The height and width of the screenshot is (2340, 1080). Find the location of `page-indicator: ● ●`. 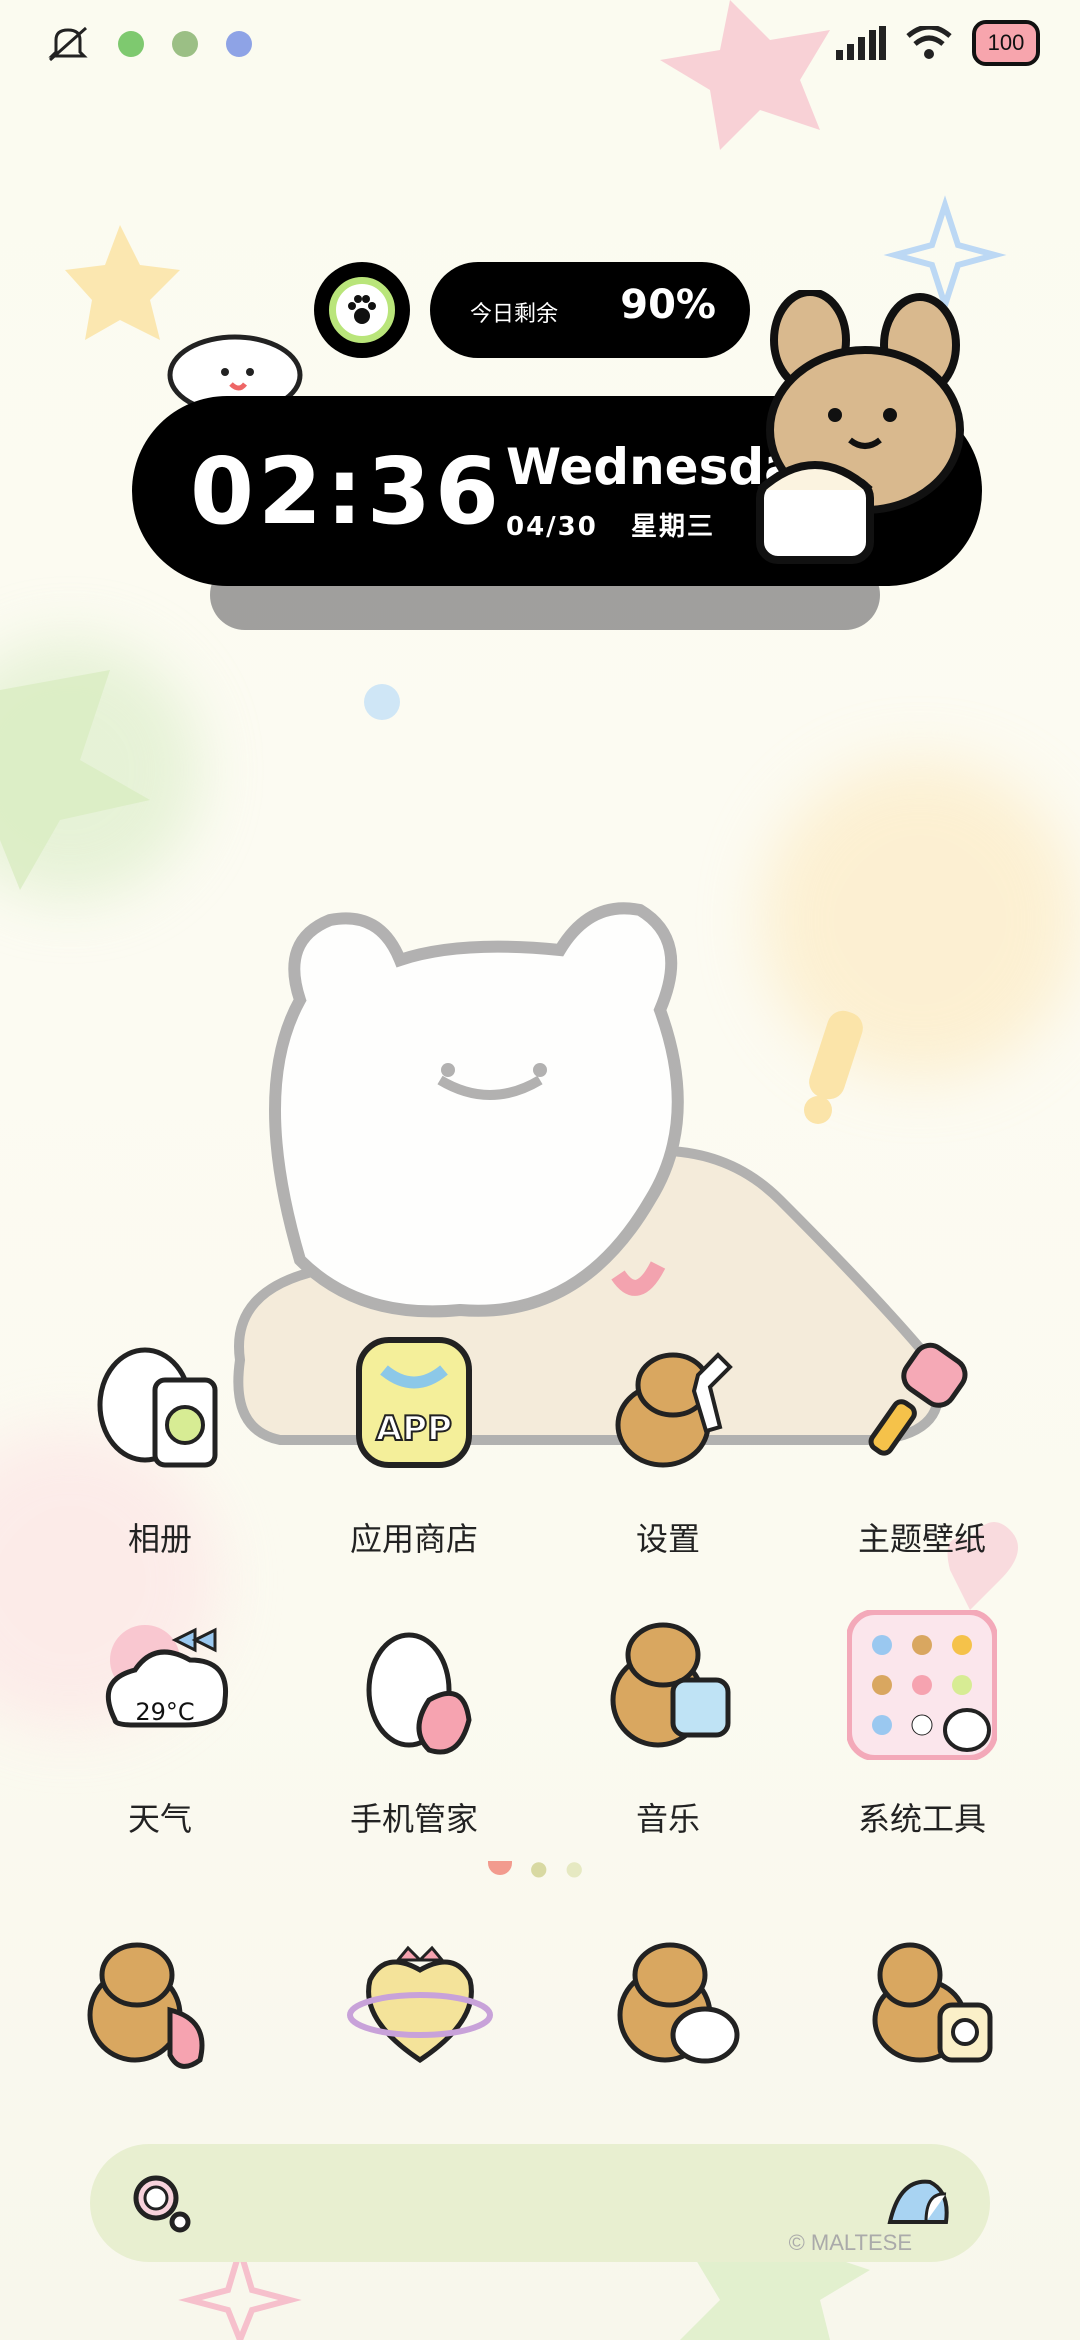

page-indicator: ● ● is located at coordinates (535, 1868).